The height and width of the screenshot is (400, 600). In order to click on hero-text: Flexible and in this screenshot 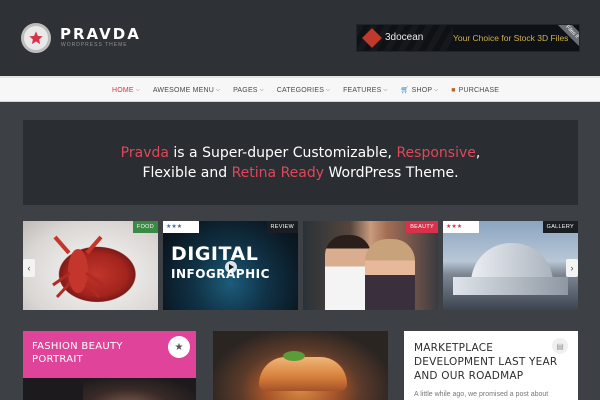, I will do `click(187, 173)`.